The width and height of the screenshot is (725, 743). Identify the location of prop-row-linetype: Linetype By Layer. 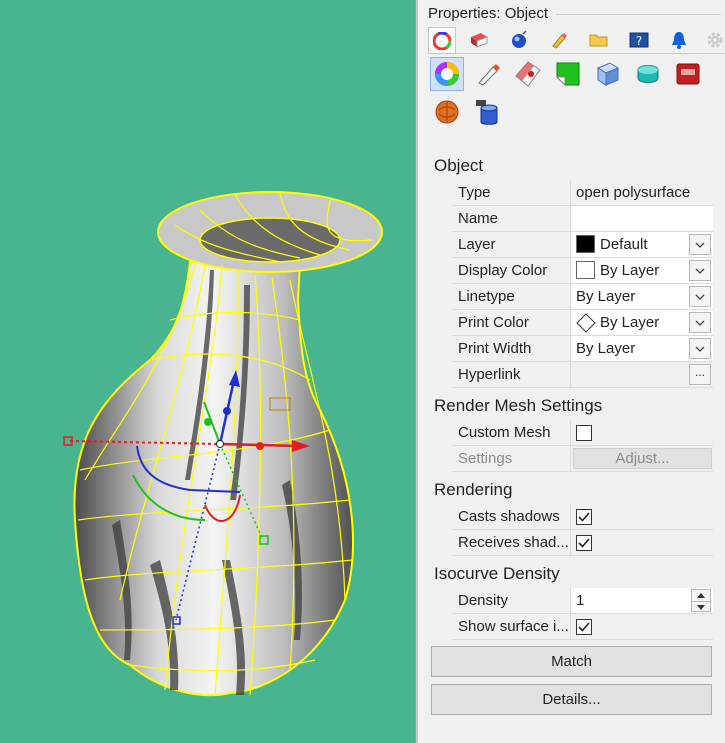
(582, 297).